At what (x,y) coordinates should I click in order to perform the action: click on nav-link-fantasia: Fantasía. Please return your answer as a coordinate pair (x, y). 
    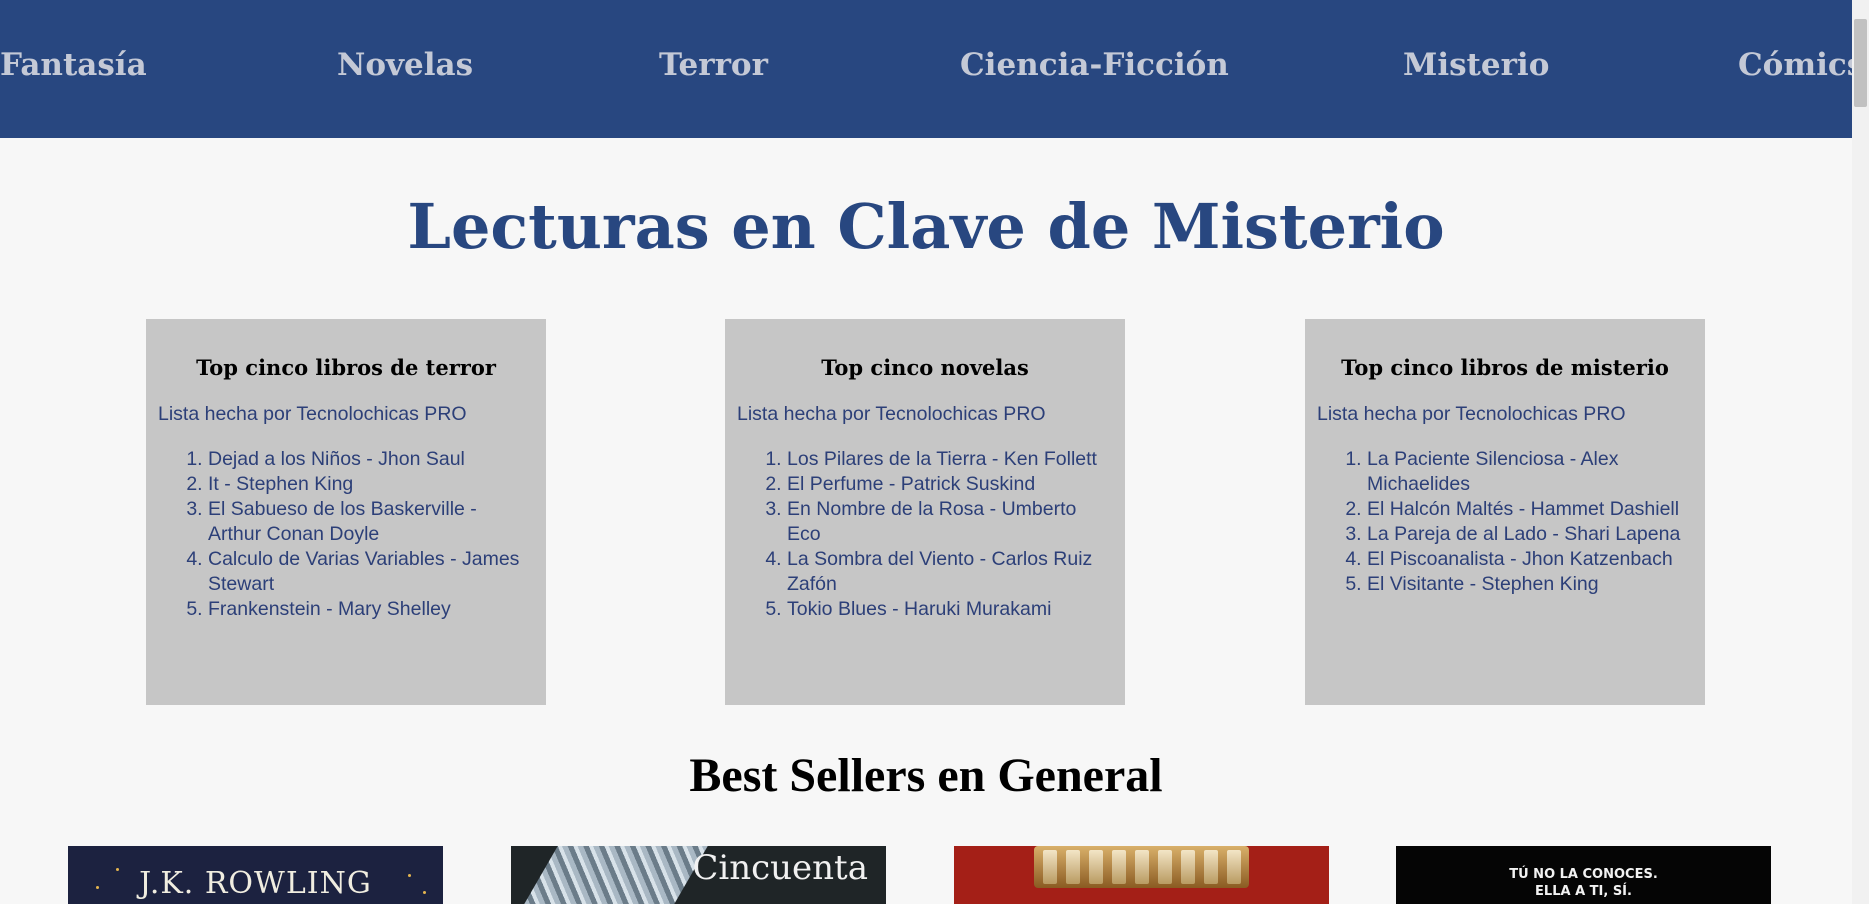
    Looking at the image, I should click on (73, 65).